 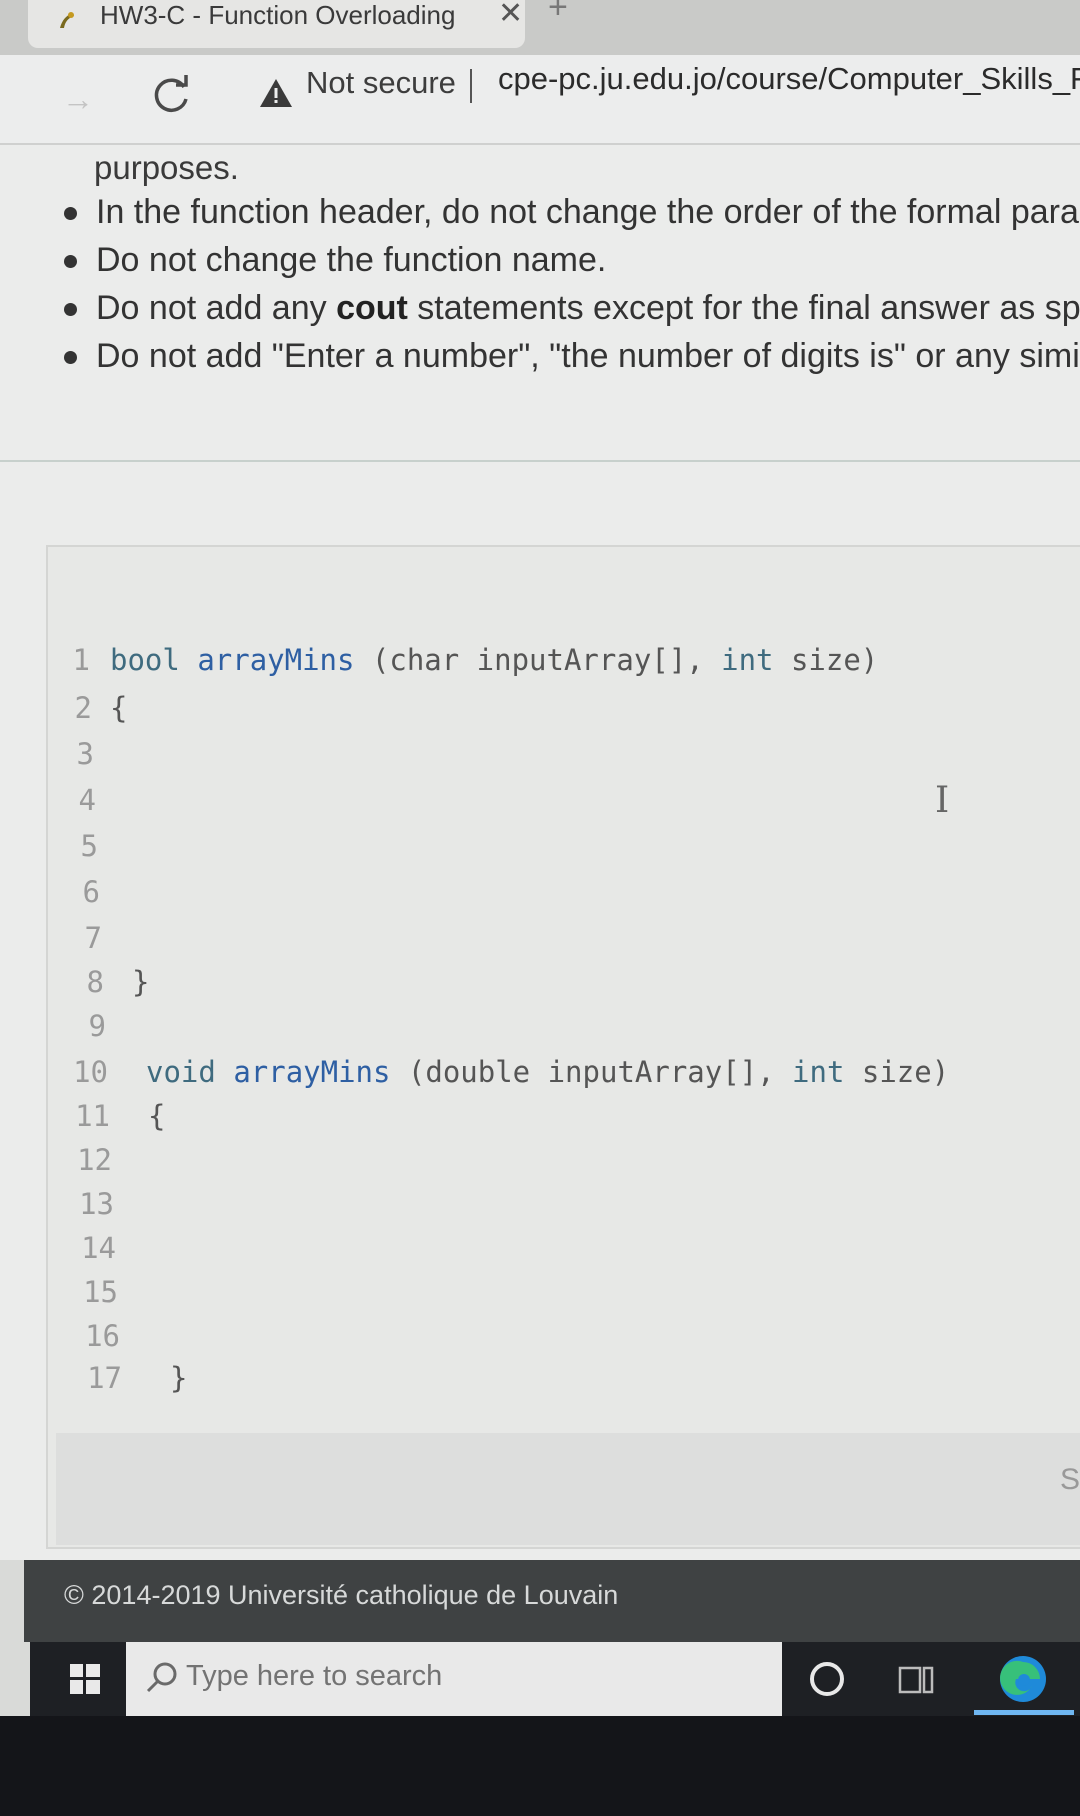 I want to click on line-number: 13, so click(x=96, y=1204).